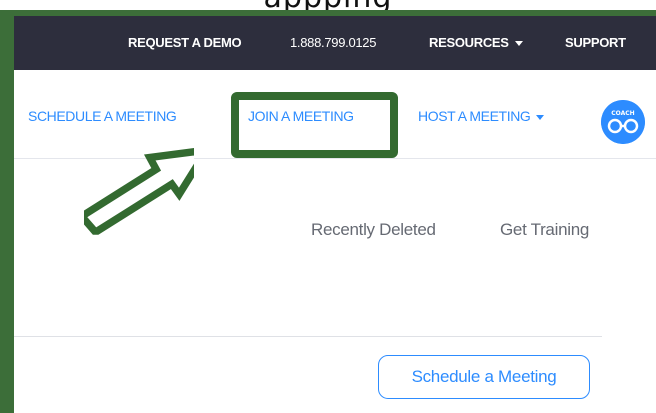 This screenshot has height=413, width=656. I want to click on schedule-meeting-link: SCHEDULE A MEETING, so click(102, 116).